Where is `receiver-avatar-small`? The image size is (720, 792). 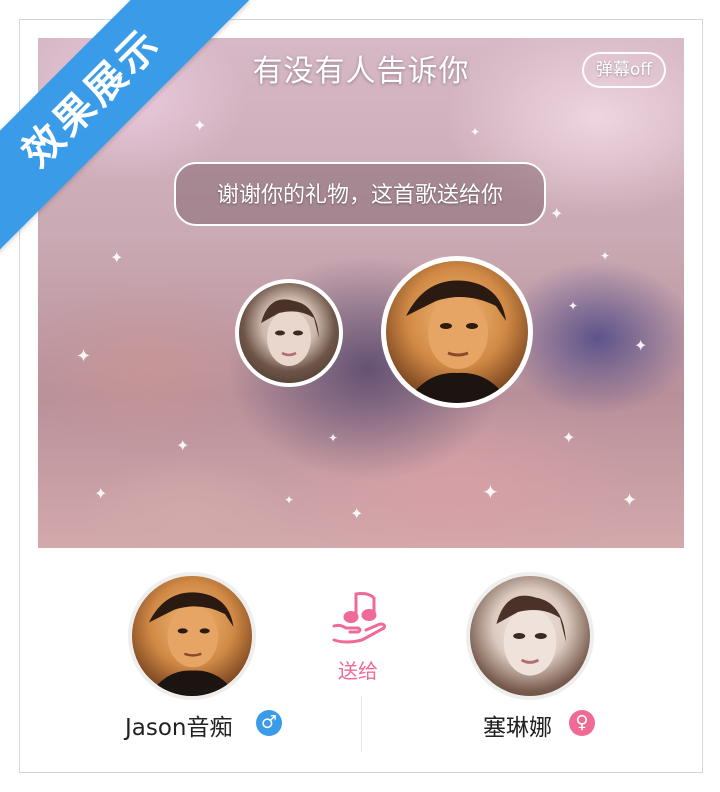
receiver-avatar-small is located at coordinates (289, 333).